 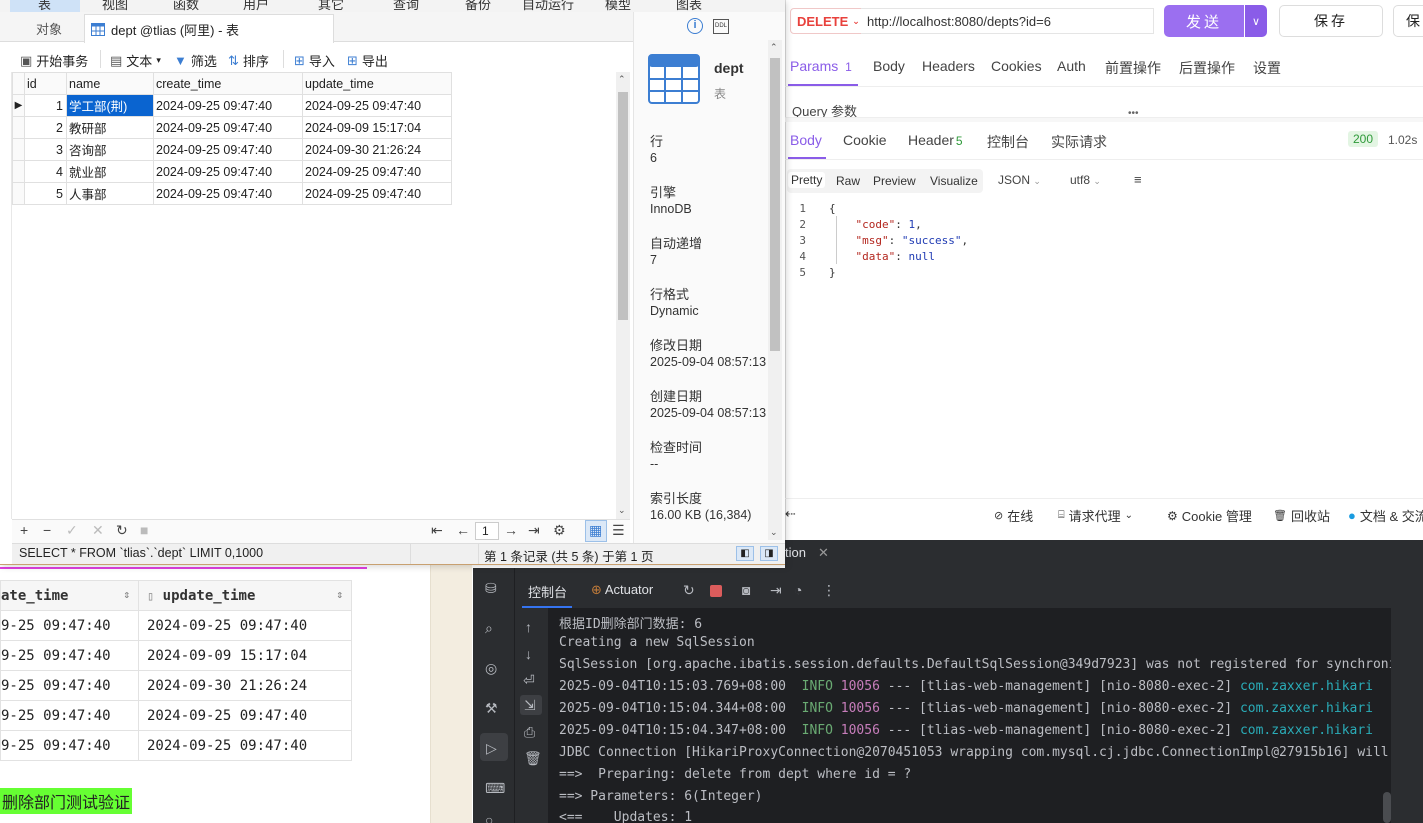 I want to click on first-page-icon: ⇤, so click(x=437, y=530).